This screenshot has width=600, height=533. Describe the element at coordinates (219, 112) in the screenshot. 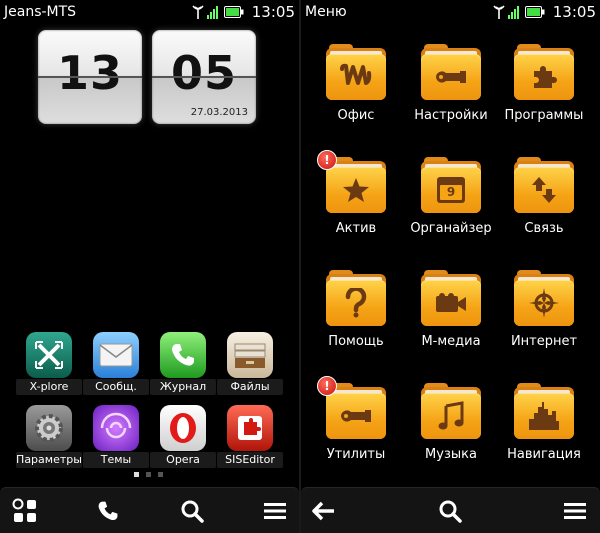

I see `clock-date: 27.03.2013` at that location.